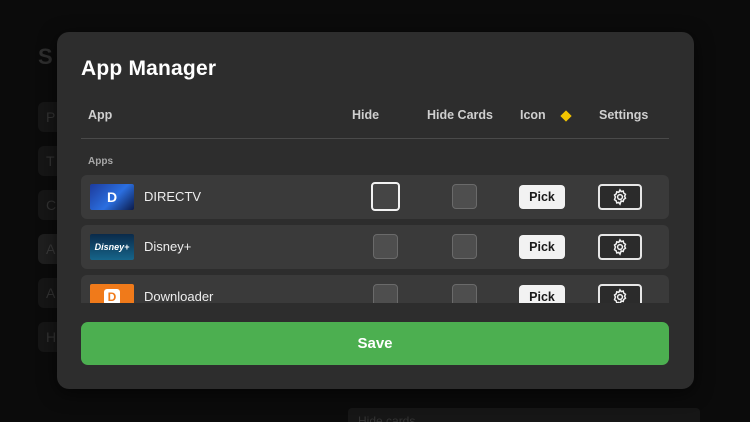 Image resolution: width=750 pixels, height=422 pixels. I want to click on section-label-apps: Apps, so click(100, 161).